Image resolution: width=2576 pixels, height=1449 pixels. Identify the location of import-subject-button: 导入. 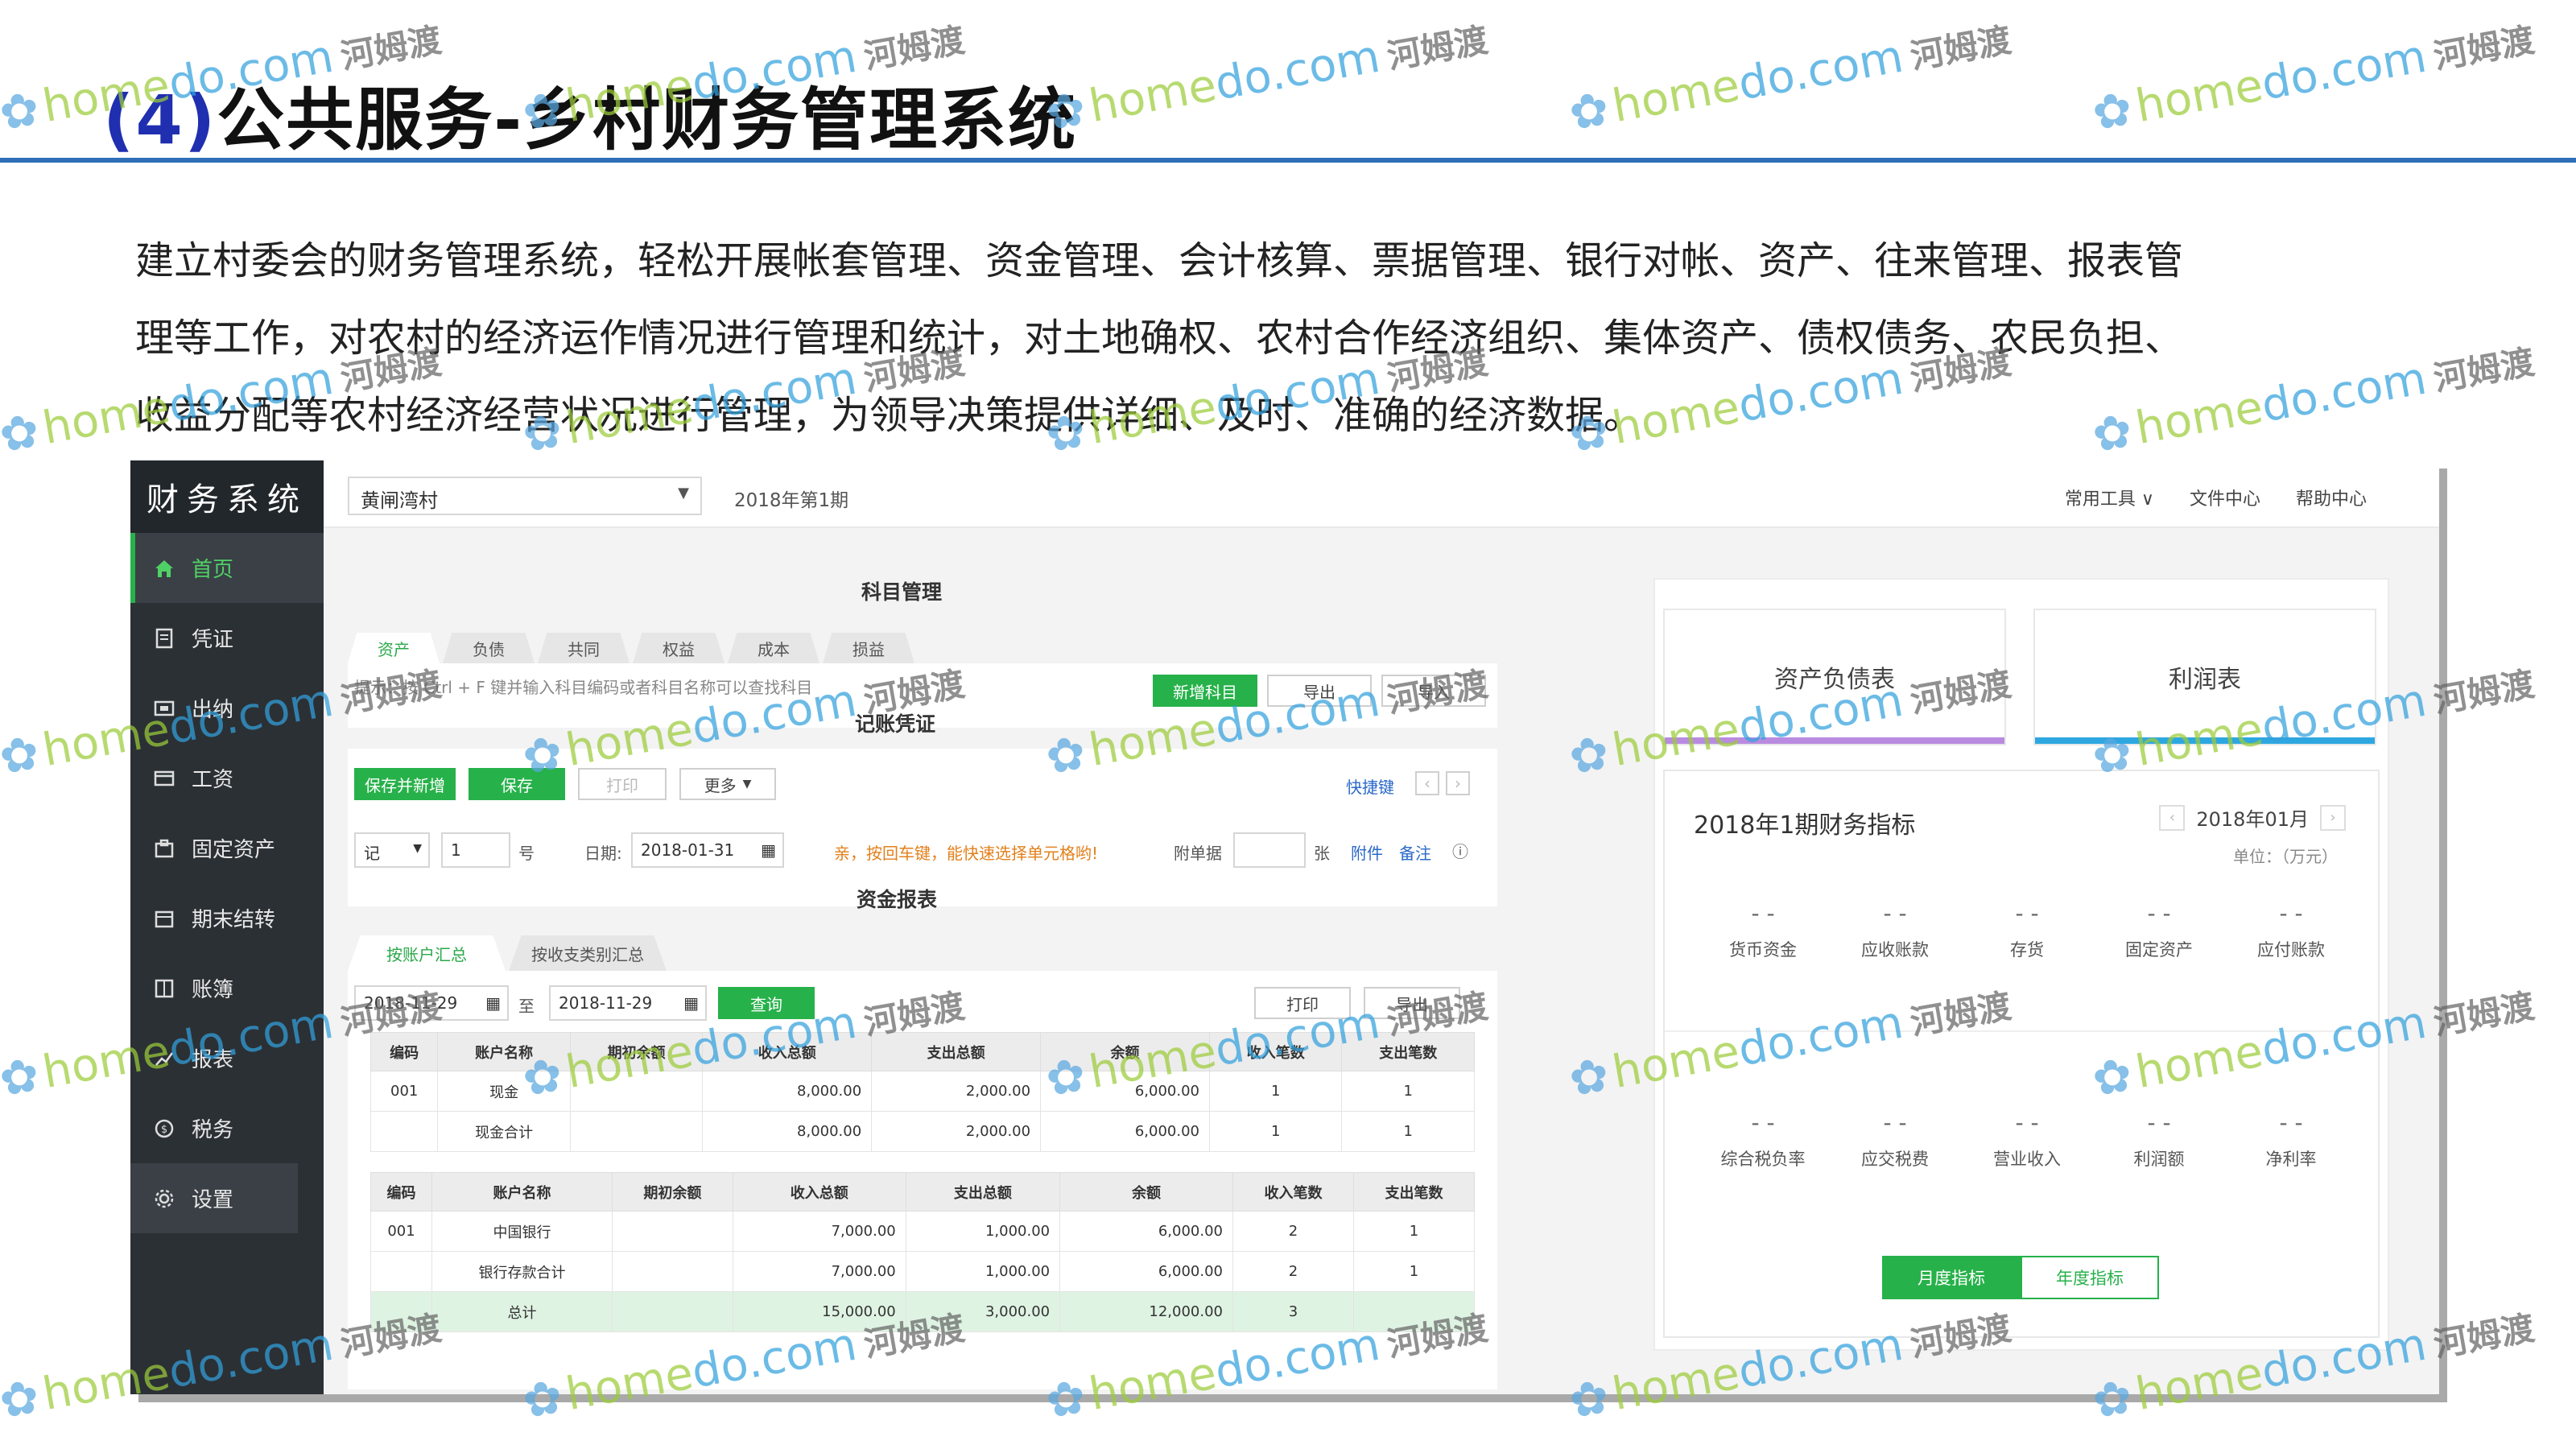
(1433, 691).